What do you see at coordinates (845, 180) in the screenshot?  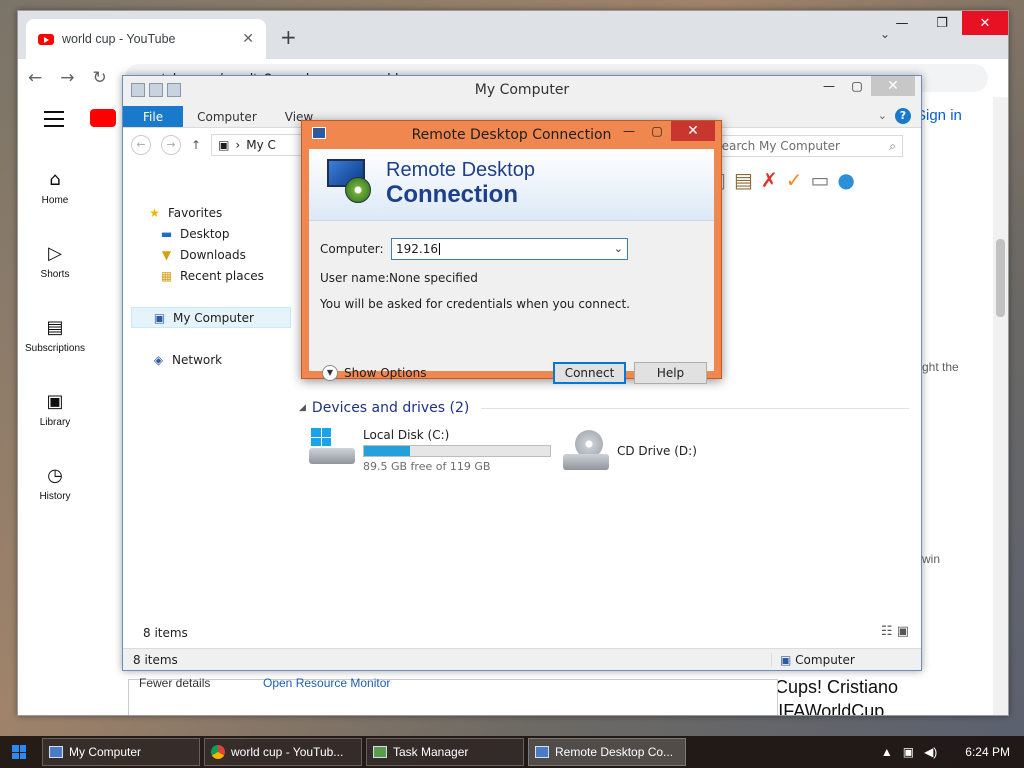 I see `globe-icon: ●` at bounding box center [845, 180].